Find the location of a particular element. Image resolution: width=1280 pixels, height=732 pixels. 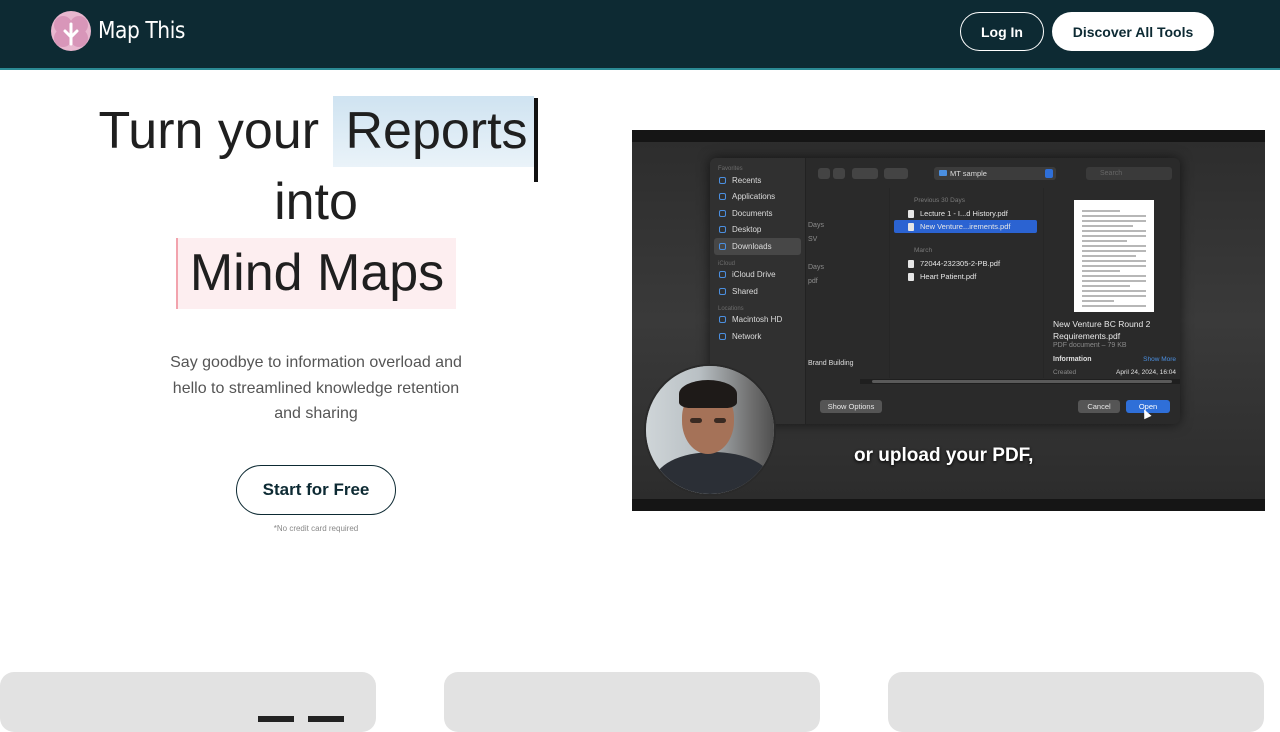

login-button: Log In is located at coordinates (1002, 31).